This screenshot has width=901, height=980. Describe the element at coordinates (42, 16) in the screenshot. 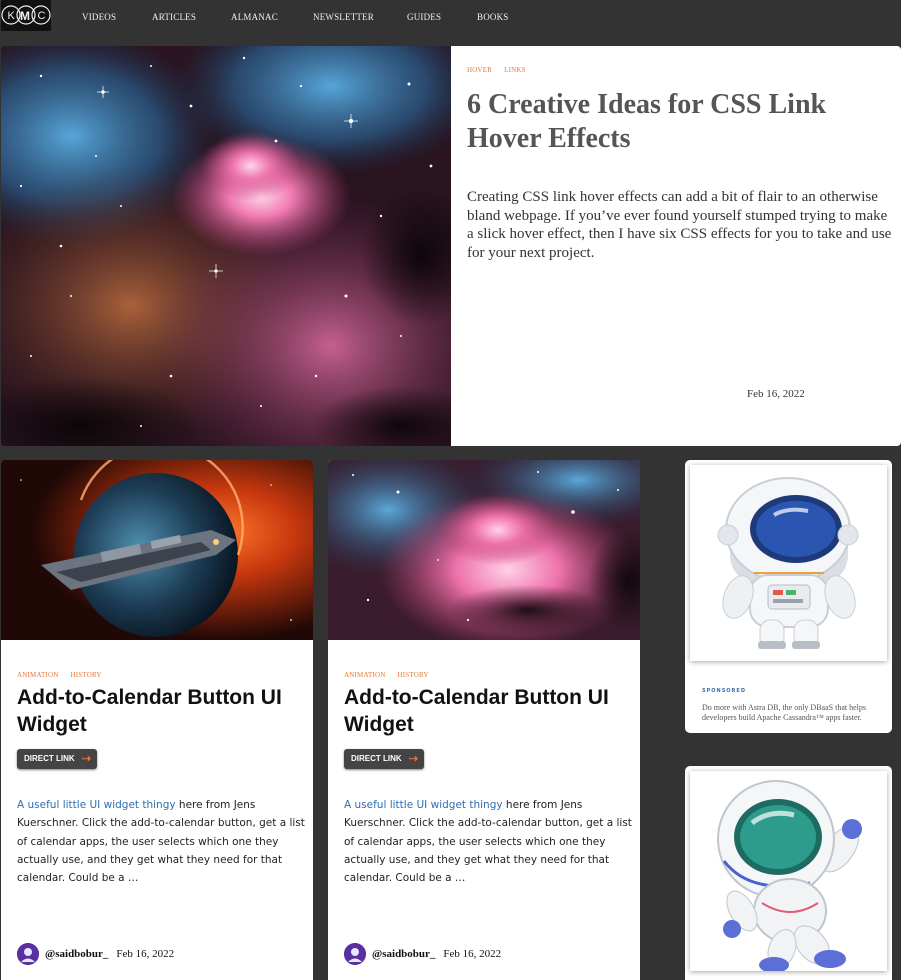

I see `svg-text: C` at that location.